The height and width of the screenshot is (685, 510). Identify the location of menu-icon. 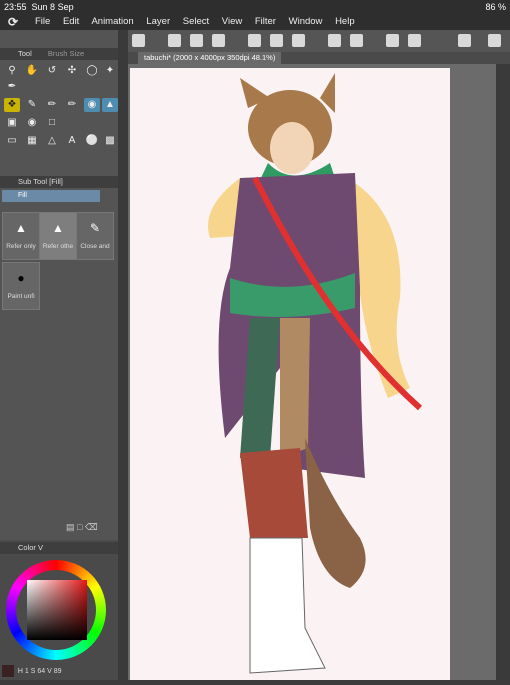
(494, 40).